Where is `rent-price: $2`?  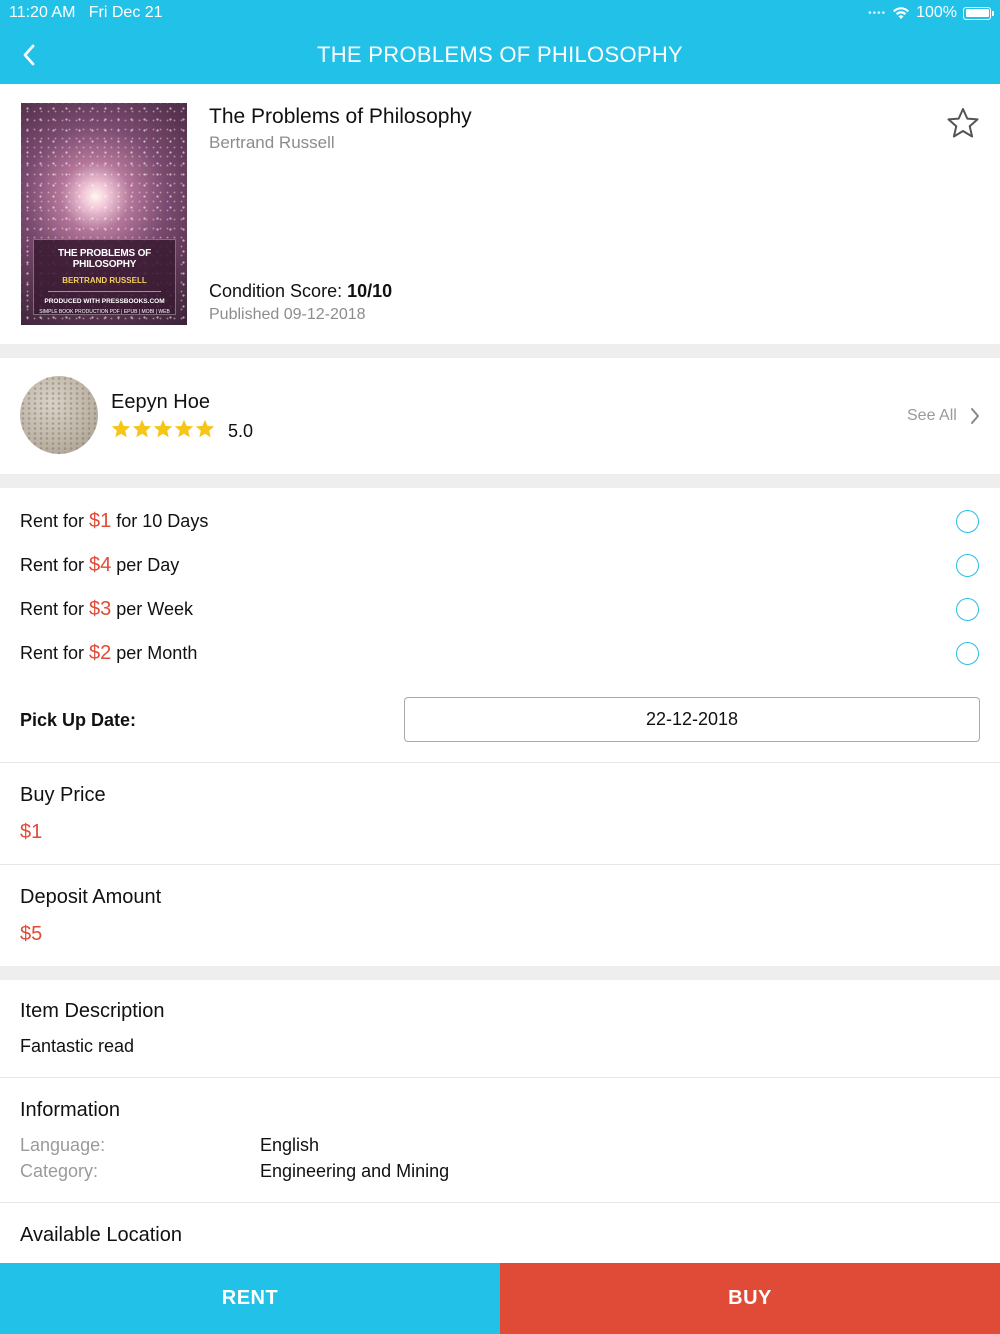
rent-price: $2 is located at coordinates (100, 653).